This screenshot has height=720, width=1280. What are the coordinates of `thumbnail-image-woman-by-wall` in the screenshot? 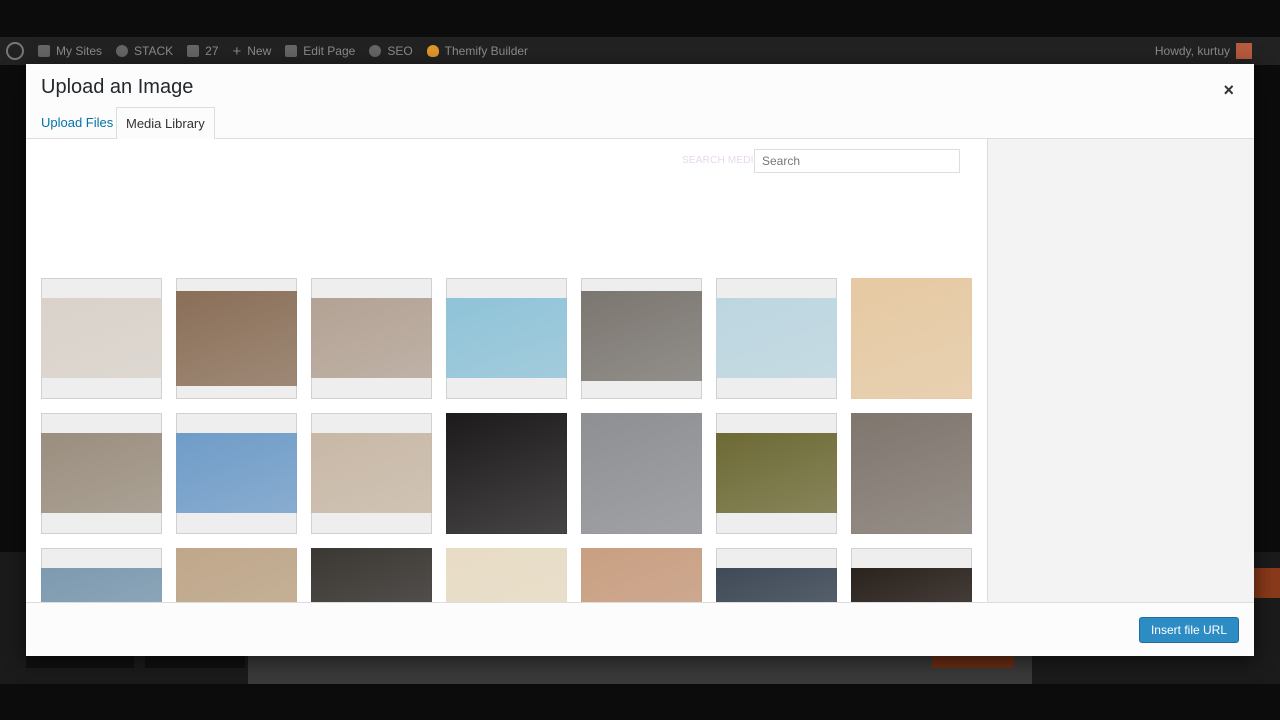 It's located at (101, 473).